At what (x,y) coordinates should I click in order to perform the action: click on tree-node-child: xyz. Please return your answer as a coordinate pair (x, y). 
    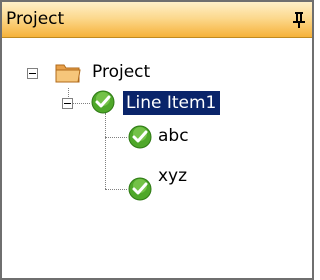
    Looking at the image, I should click on (172, 176).